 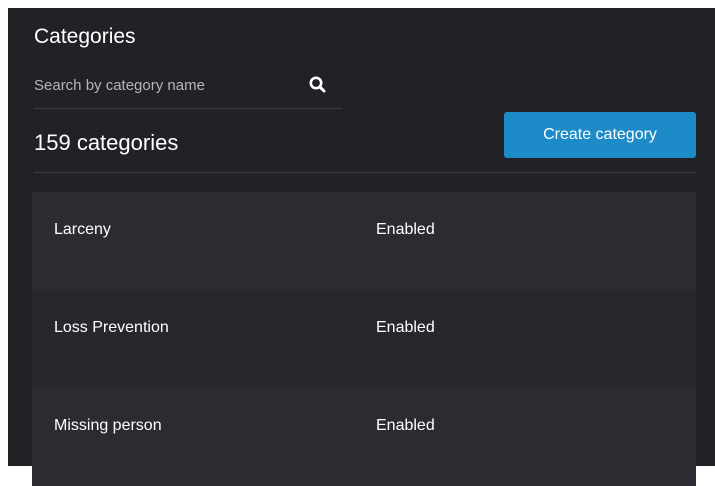 I want to click on search-box, so click(x=188, y=89).